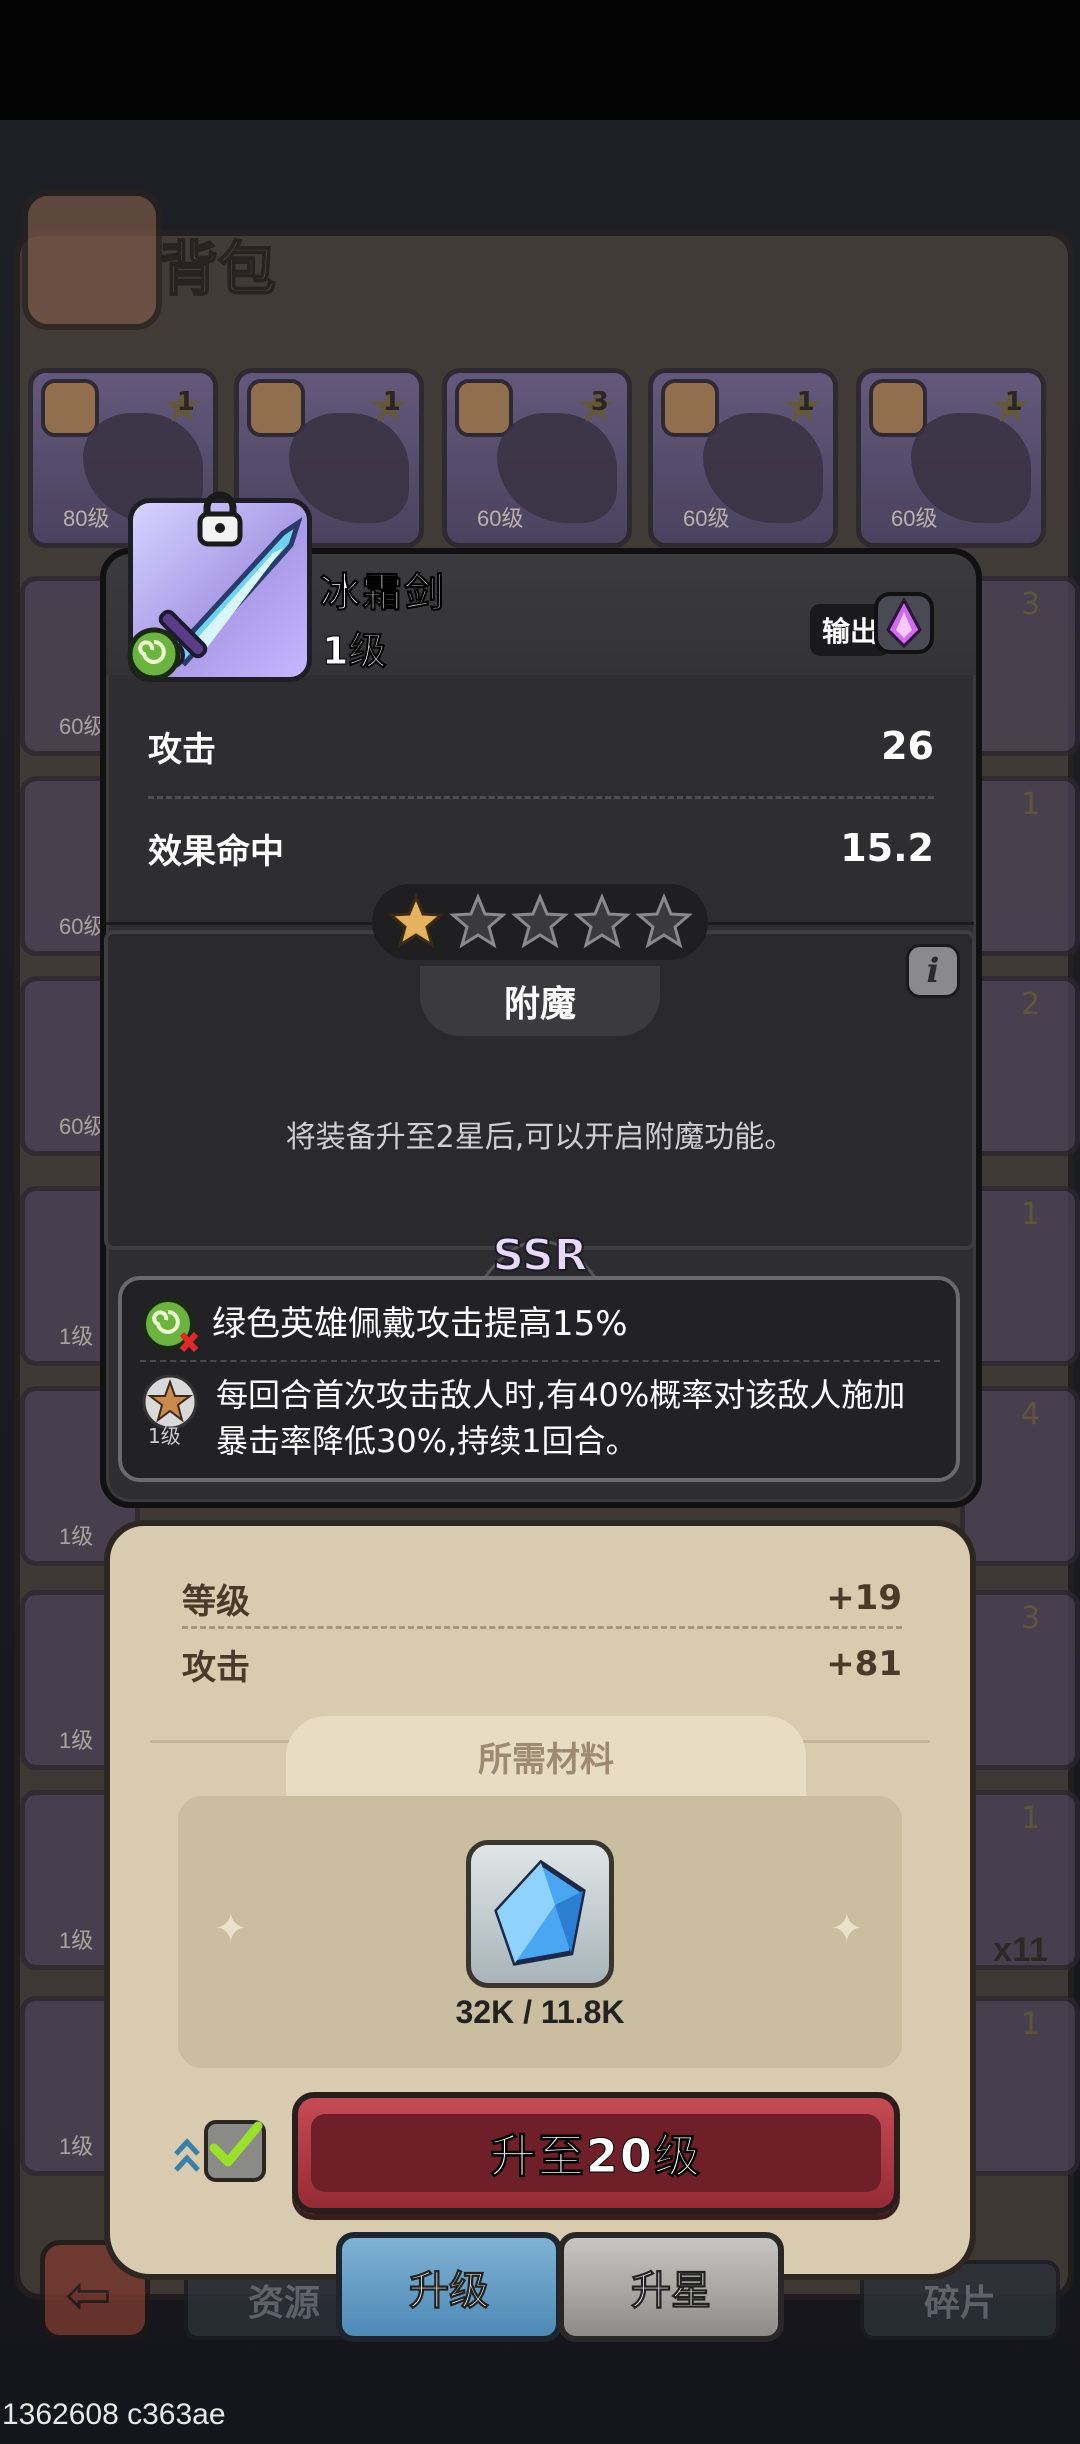  What do you see at coordinates (540, 1137) in the screenshot?
I see `enchant-description: 将装备升至2星后,可以开启附魔功能。` at bounding box center [540, 1137].